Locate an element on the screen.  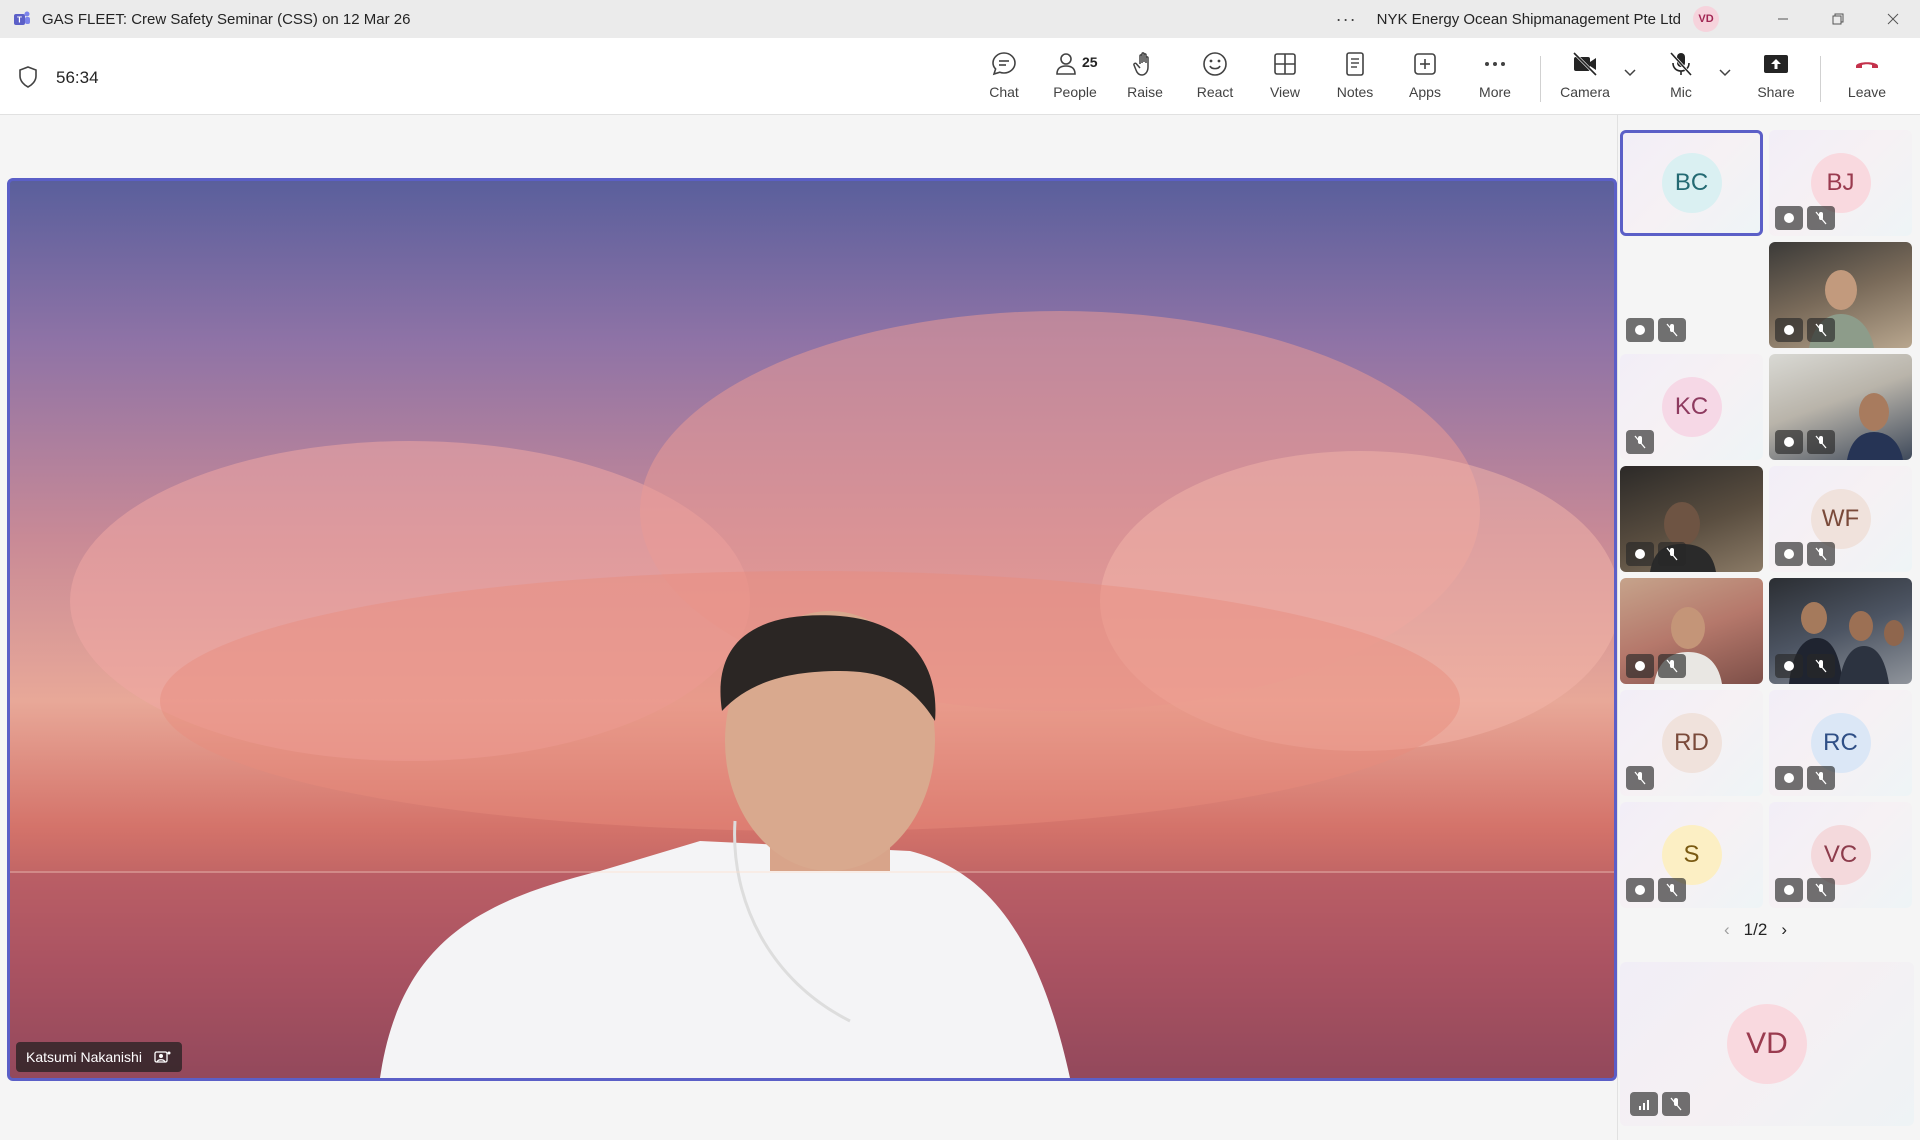
apps-icon is located at coordinates (1425, 64).